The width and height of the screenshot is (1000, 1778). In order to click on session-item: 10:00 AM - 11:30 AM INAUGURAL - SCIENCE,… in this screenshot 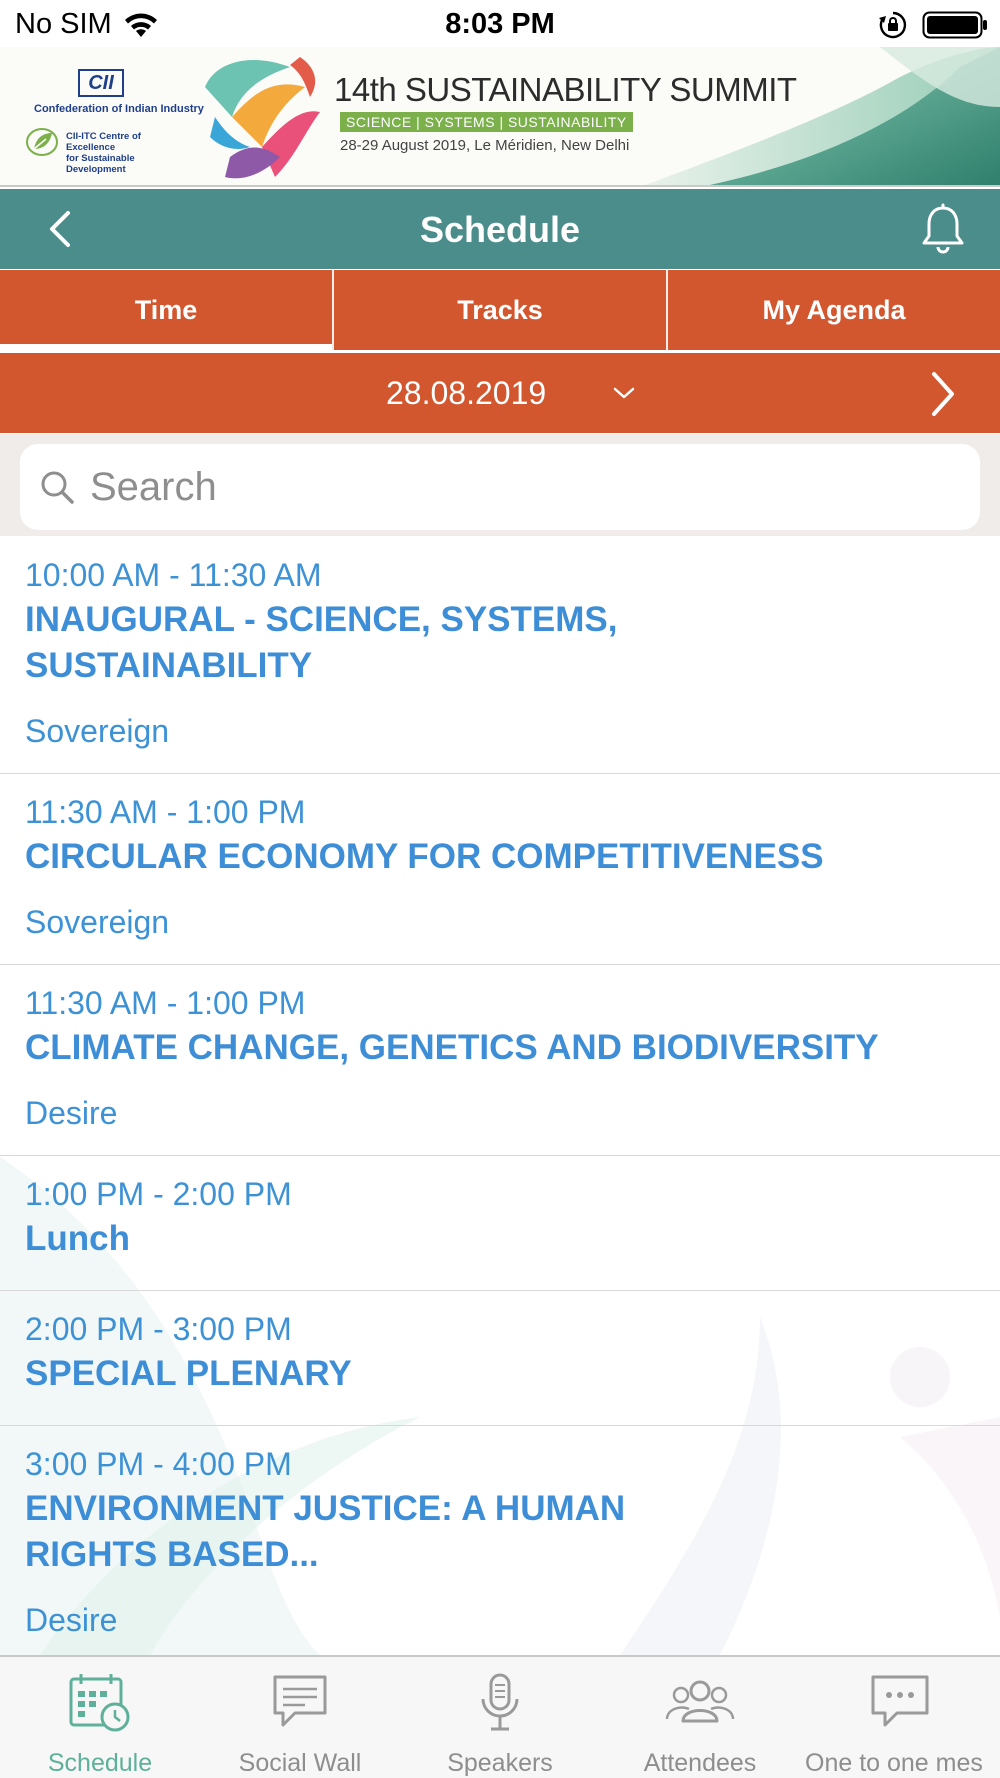, I will do `click(500, 655)`.